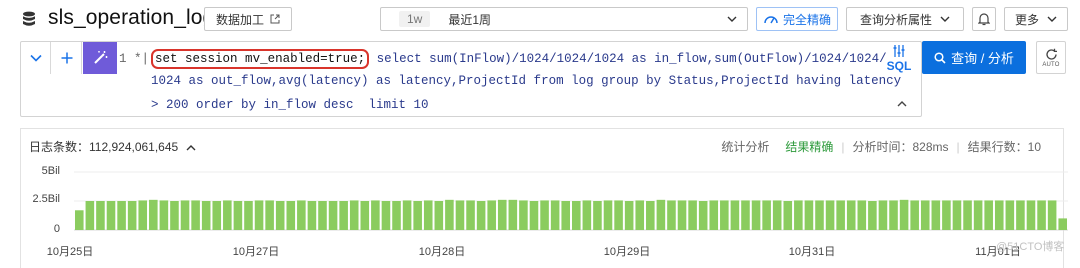 The width and height of the screenshot is (1080, 268). What do you see at coordinates (900, 147) in the screenshot?
I see `analysis-time: 分析时间：828ms` at bounding box center [900, 147].